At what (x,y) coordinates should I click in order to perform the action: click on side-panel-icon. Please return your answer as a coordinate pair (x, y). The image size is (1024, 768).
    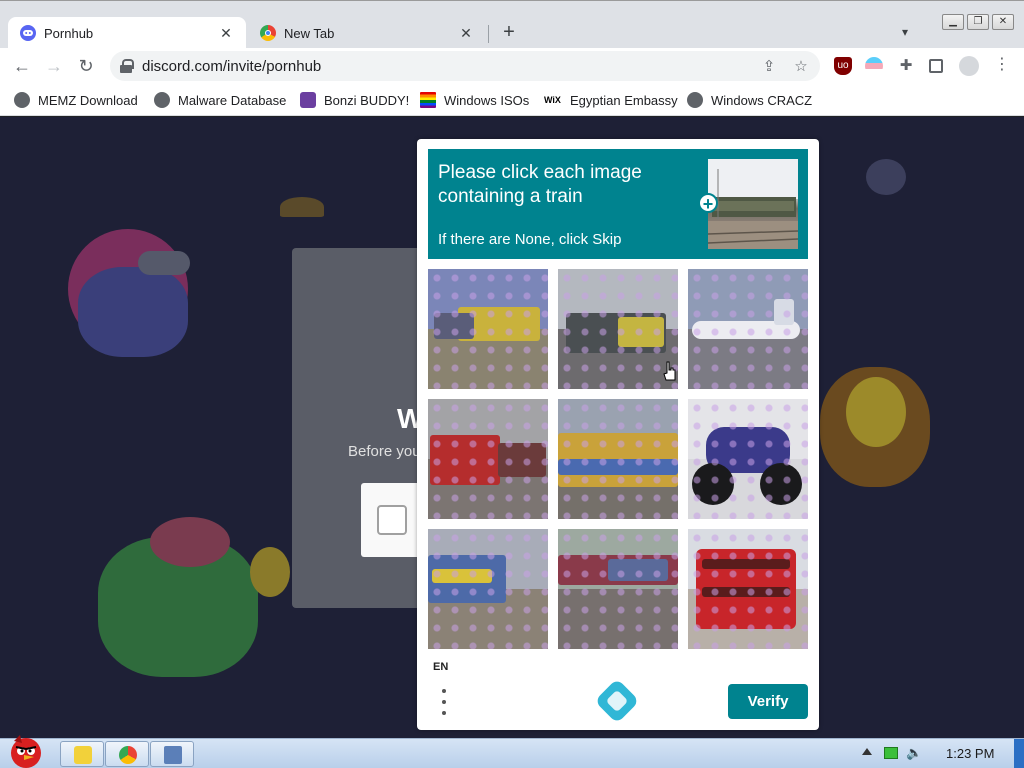
    Looking at the image, I should click on (936, 66).